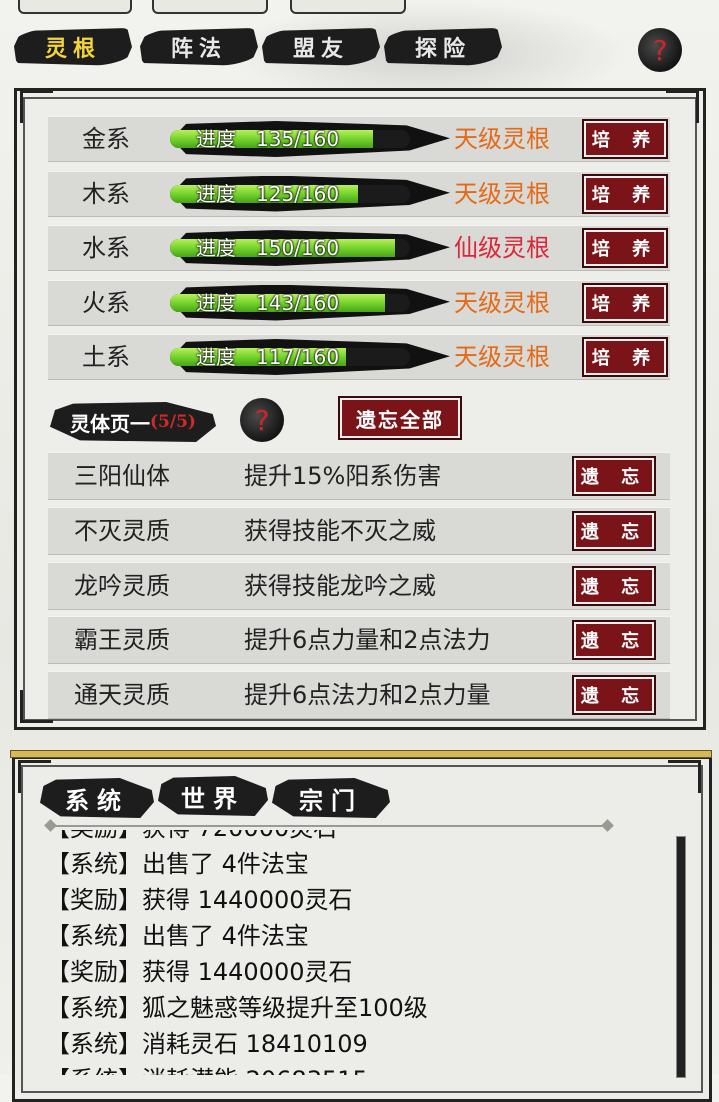  Describe the element at coordinates (122, 695) in the screenshot. I see `spirit-body-name: 通天灵质` at that location.